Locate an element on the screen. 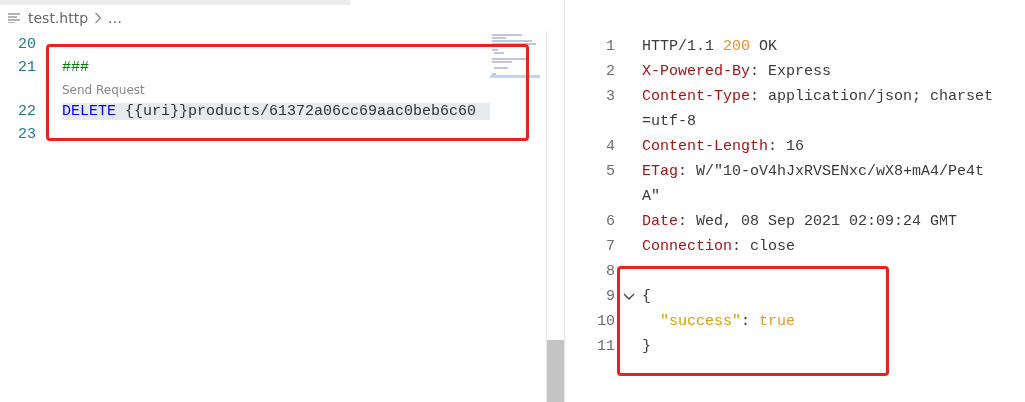  line-number: 22 is located at coordinates (26, 111).